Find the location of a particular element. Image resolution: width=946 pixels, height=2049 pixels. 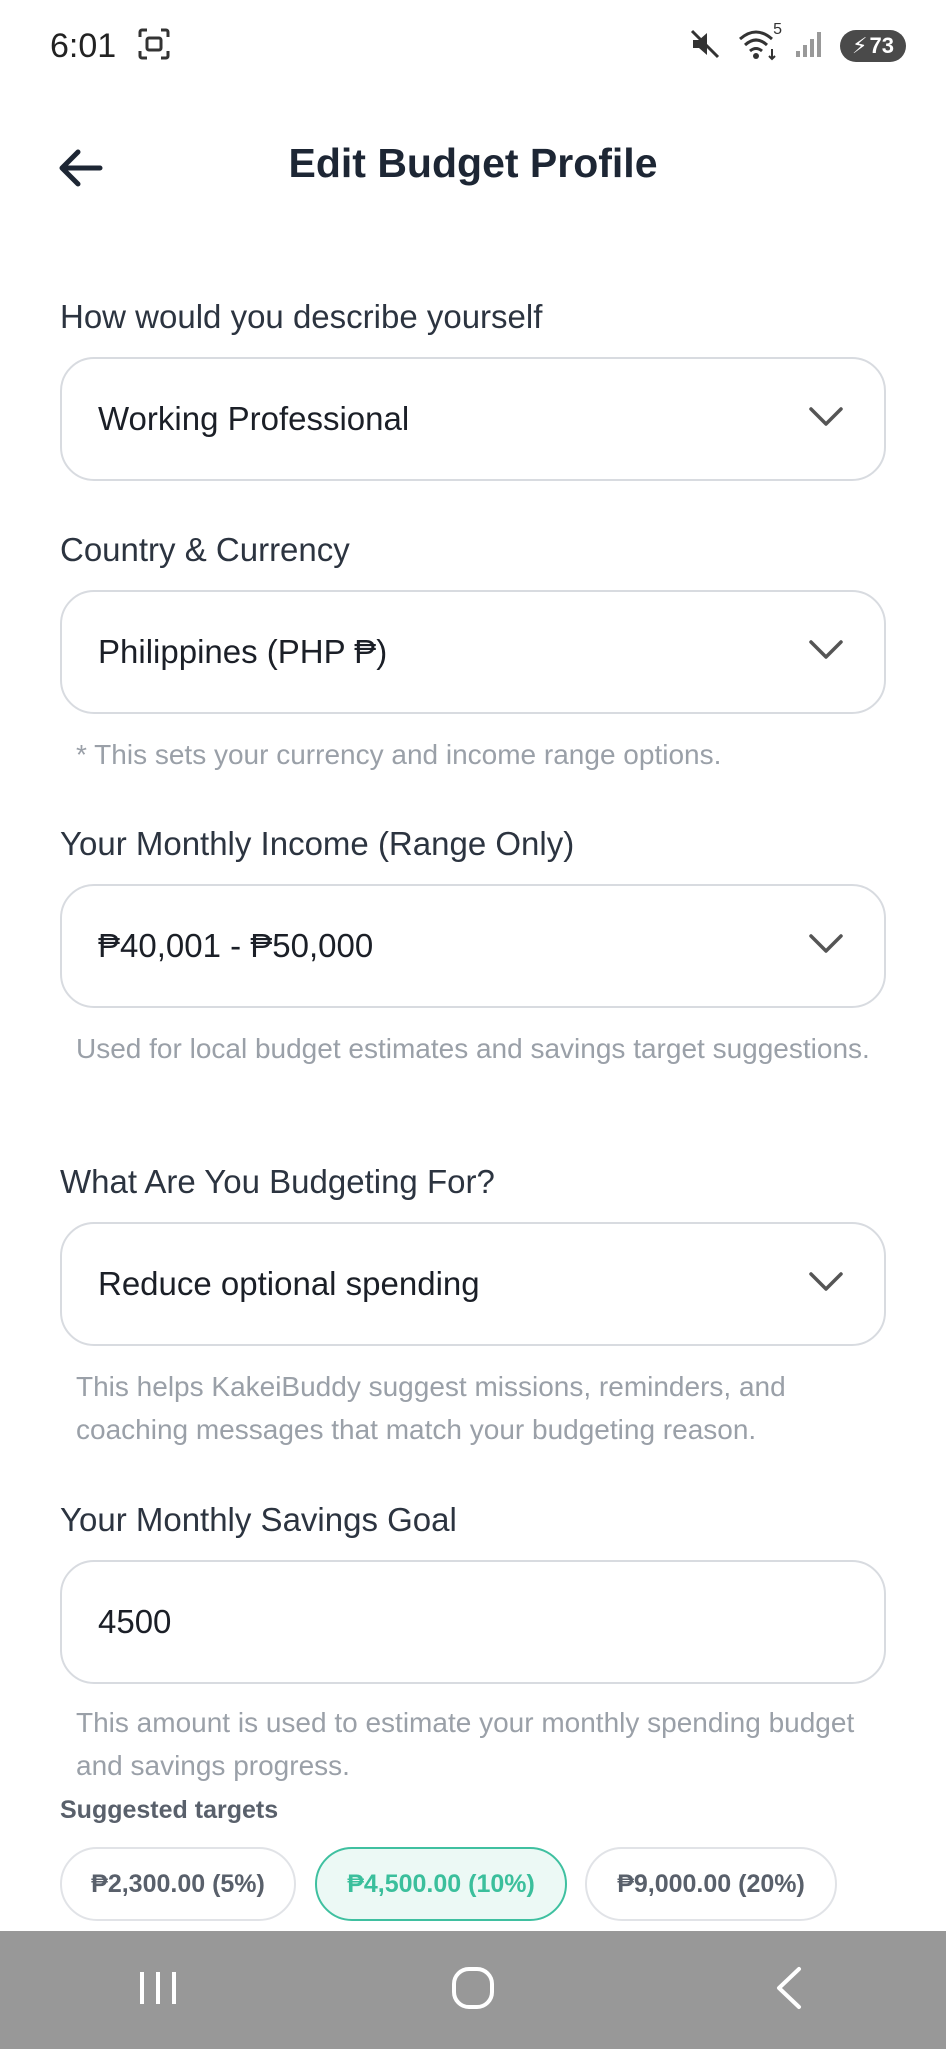

home-icon is located at coordinates (473, 1990).